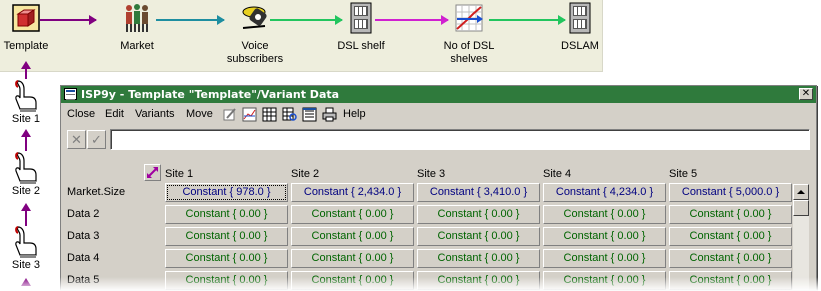 This screenshot has width=821, height=291. I want to click on vertical-scrollbar, so click(801, 237).